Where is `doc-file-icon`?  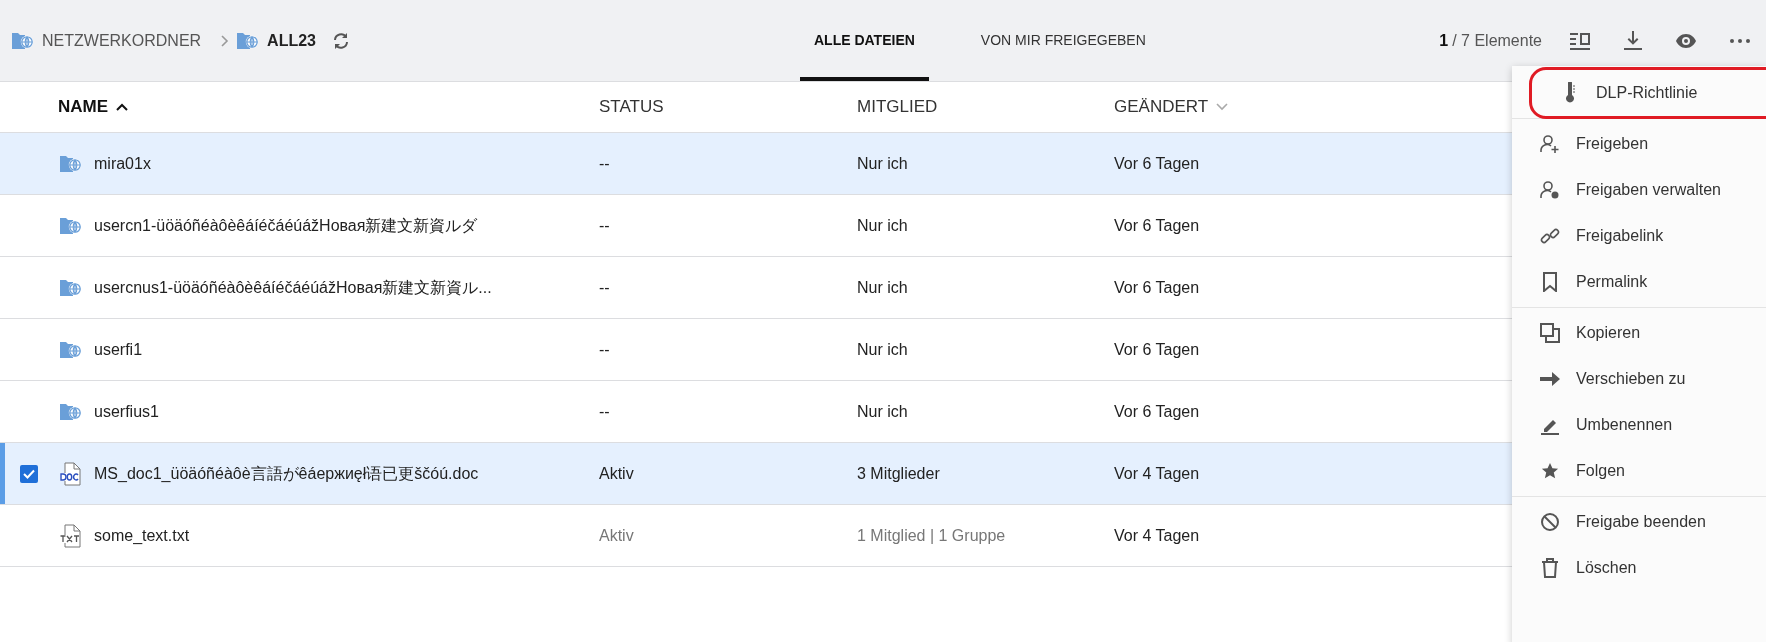 doc-file-icon is located at coordinates (71, 473).